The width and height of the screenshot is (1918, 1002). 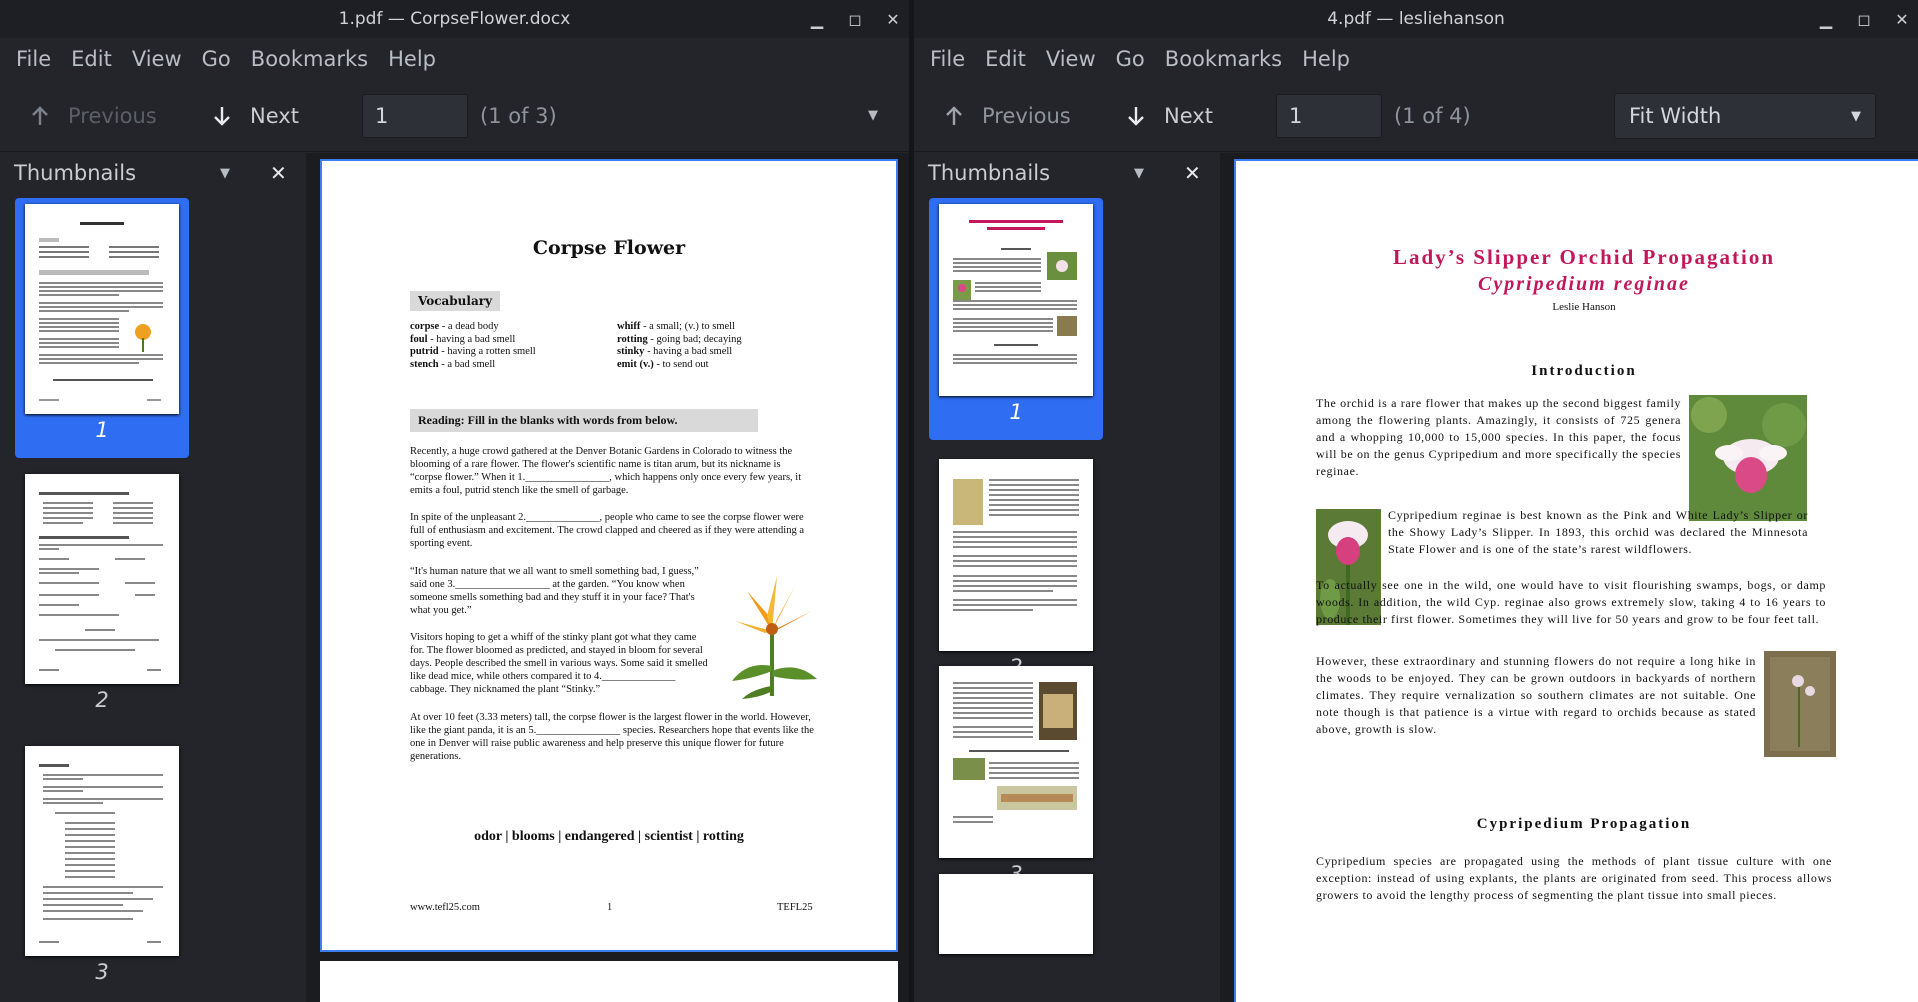 I want to click on vocab-entry: putrid - having a rotten smell, so click(x=473, y=351).